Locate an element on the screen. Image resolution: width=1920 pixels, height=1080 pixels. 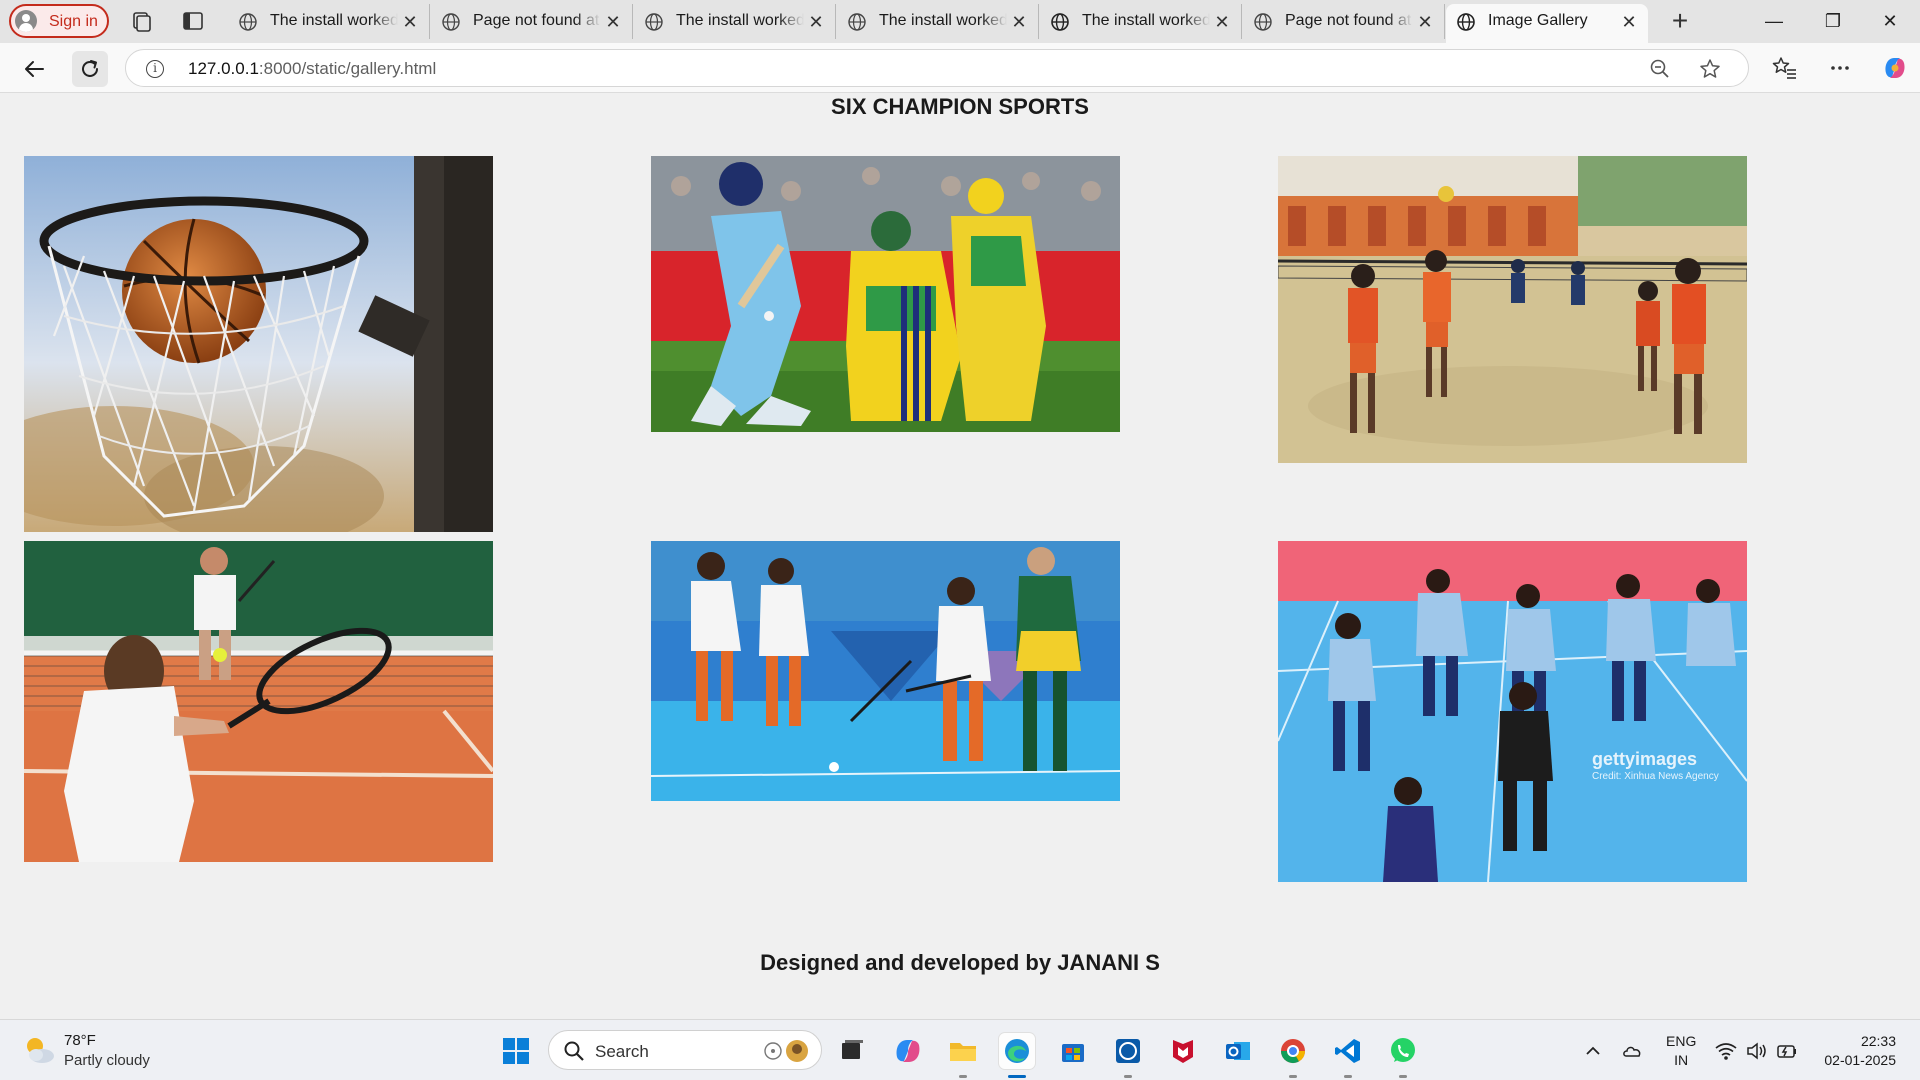
tab-6-active: Image Gallery ✕ is located at coordinates (1547, 23).